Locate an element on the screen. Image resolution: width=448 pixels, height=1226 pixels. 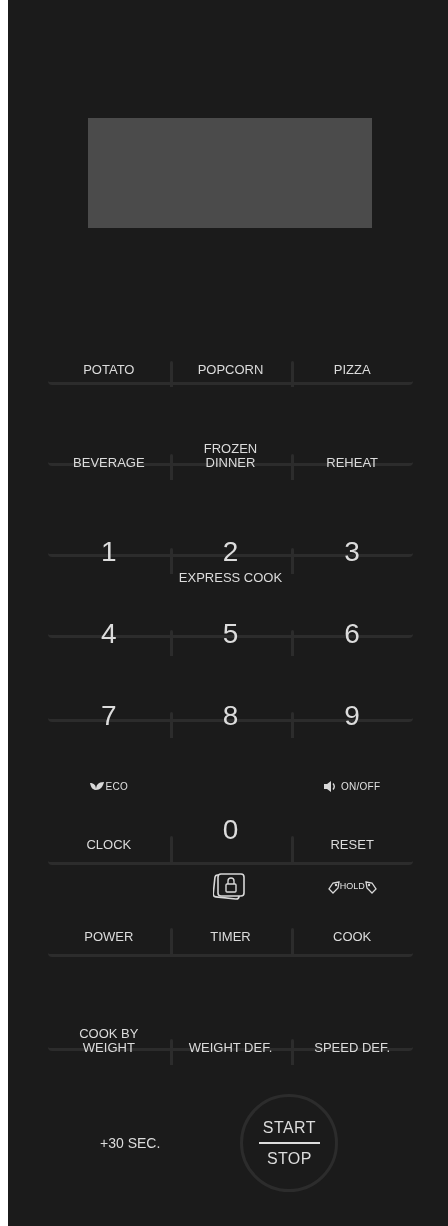
key-button: 2 is located at coordinates (230, 552).